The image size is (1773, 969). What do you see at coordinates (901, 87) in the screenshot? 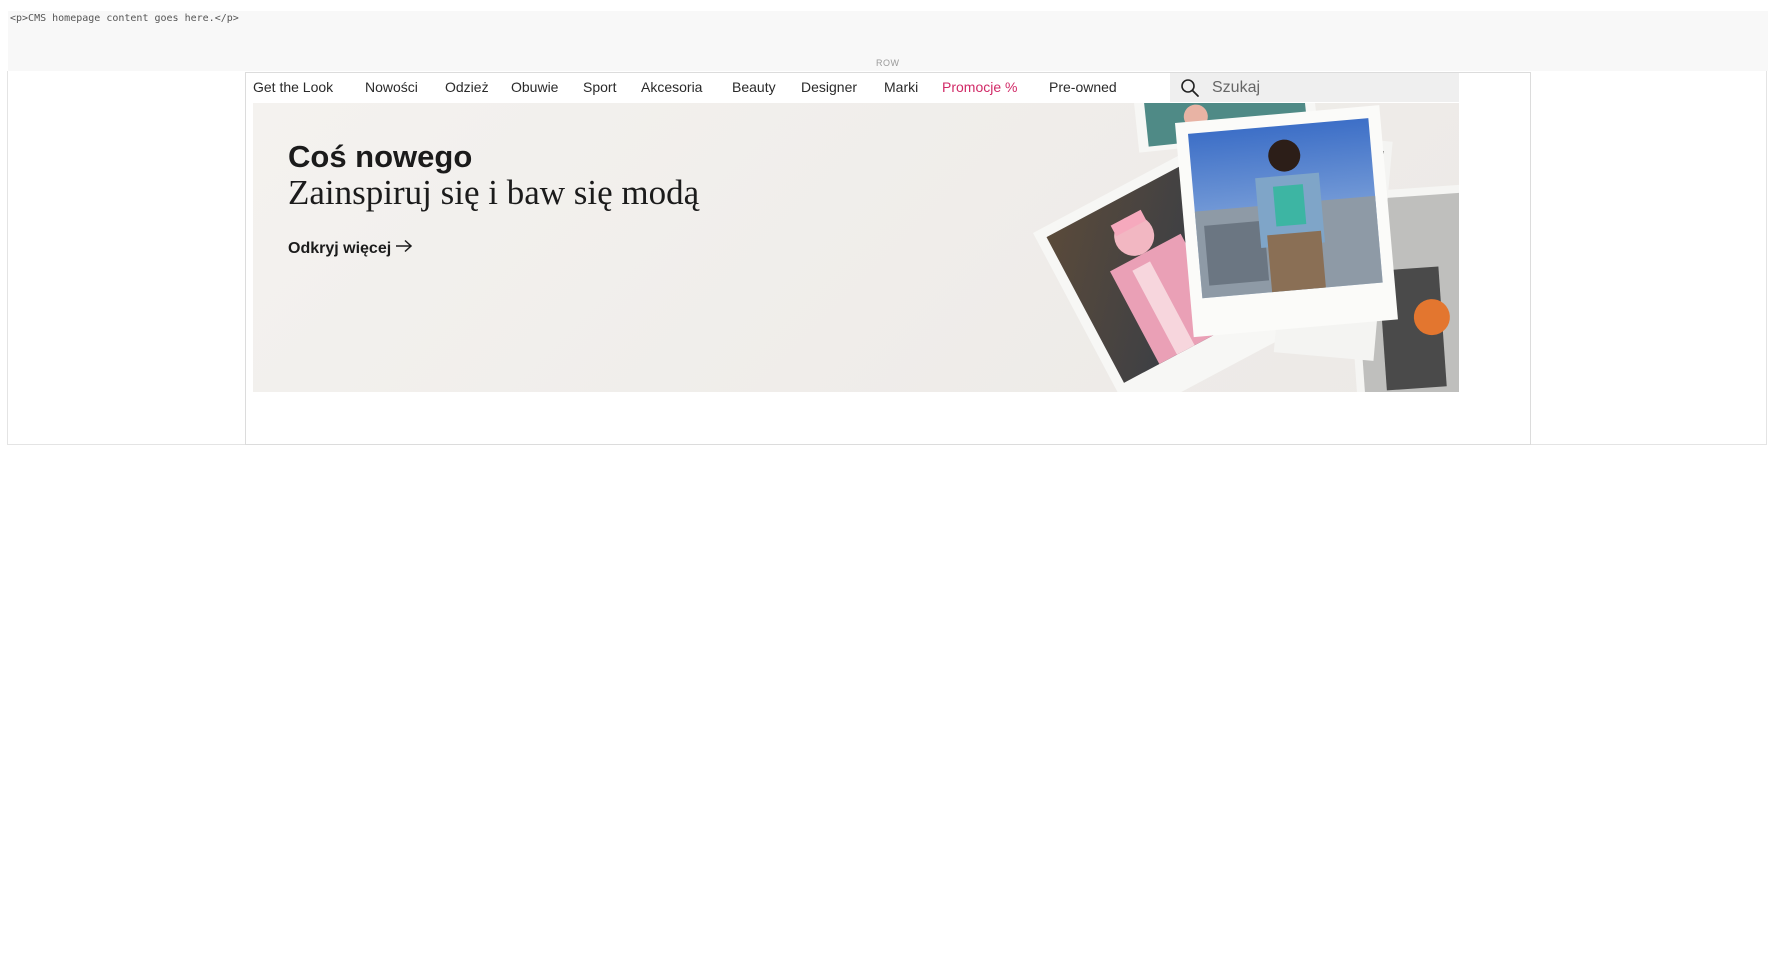
I see `nav-item-marki: Marki` at bounding box center [901, 87].